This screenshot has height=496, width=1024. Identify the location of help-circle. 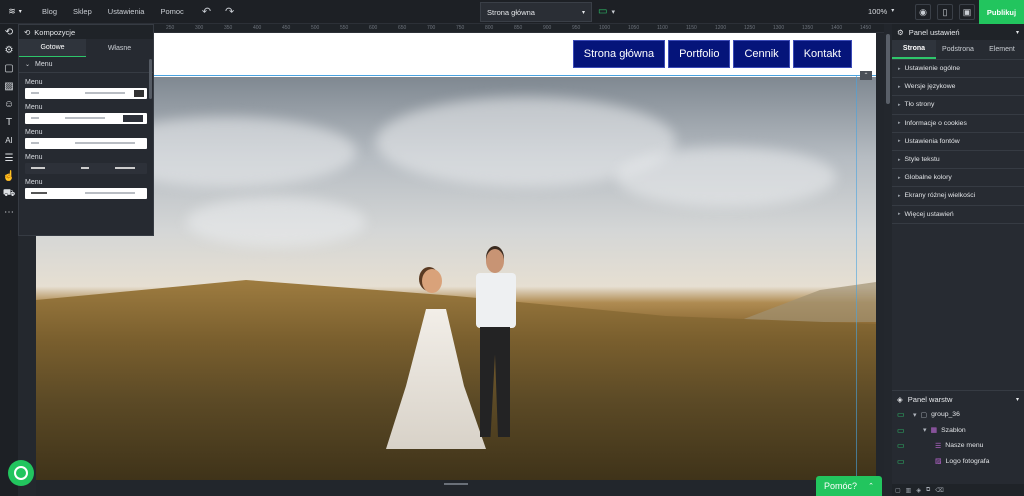
(21, 473).